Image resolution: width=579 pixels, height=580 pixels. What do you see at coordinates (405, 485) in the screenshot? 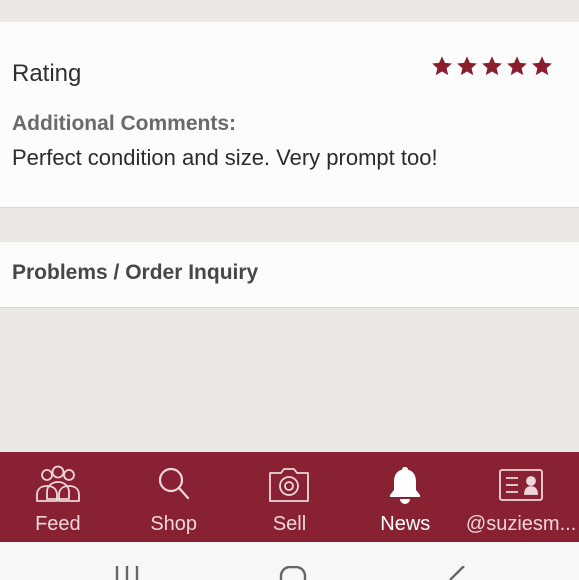
I see `bell-icon` at bounding box center [405, 485].